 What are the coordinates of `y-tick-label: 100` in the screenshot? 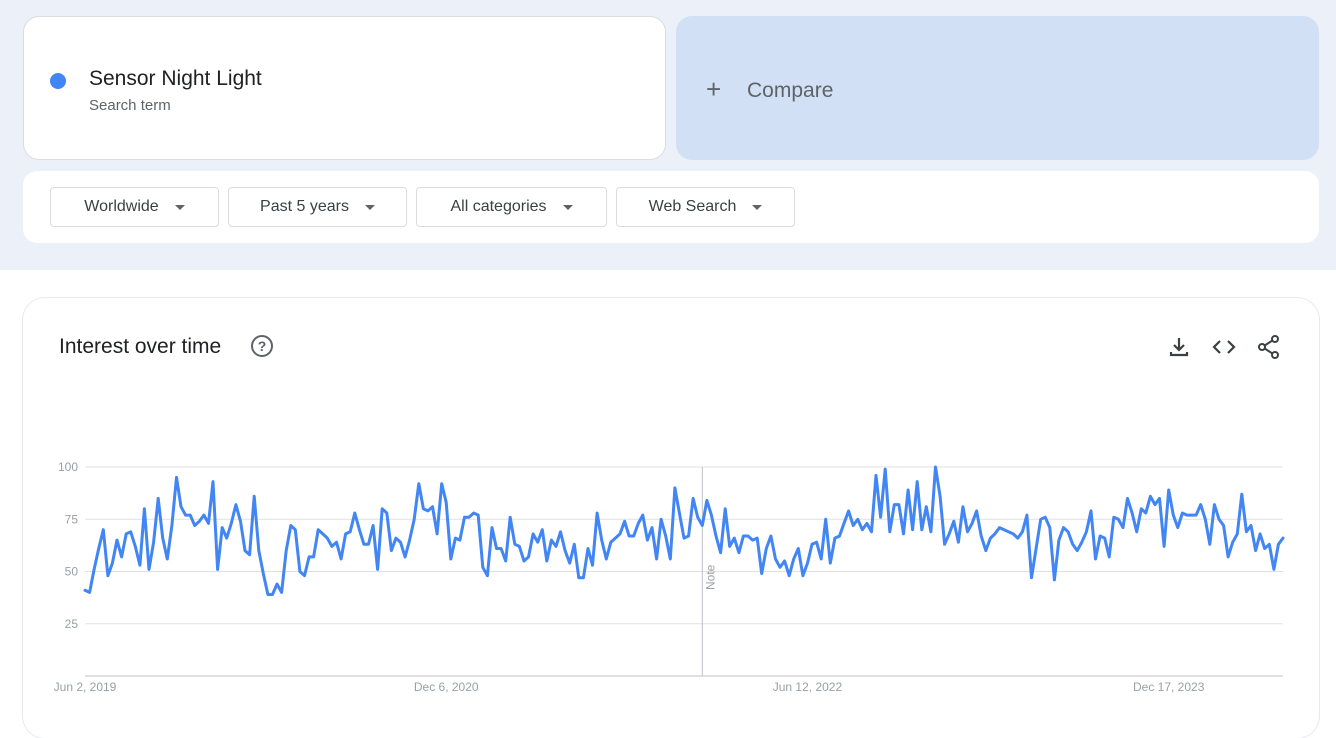 It's located at (68, 467).